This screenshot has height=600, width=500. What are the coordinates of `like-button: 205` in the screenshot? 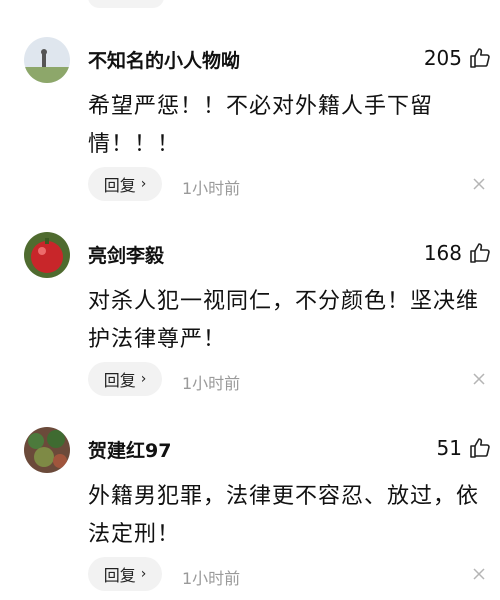 It's located at (458, 58).